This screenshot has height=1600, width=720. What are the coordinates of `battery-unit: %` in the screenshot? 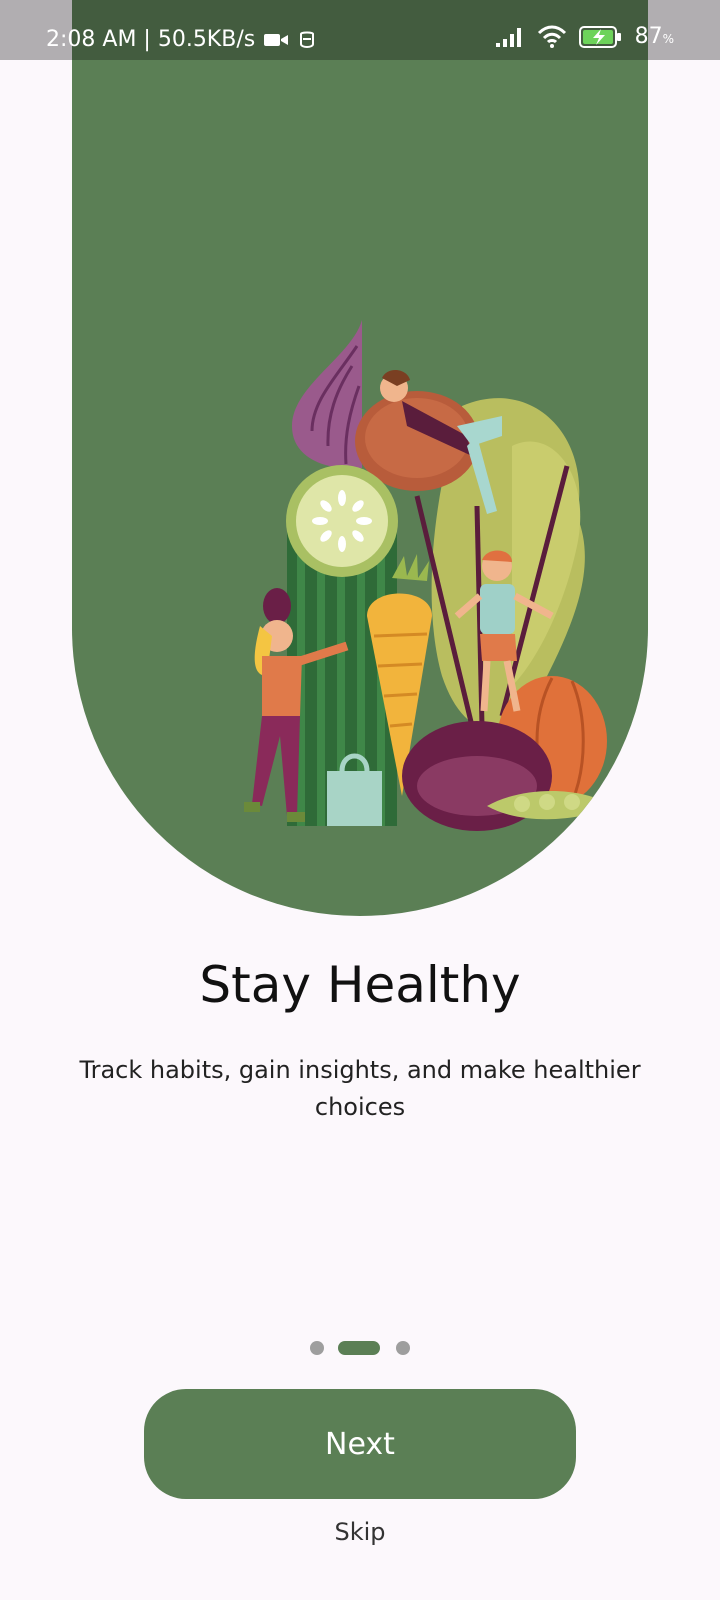 It's located at (668, 39).